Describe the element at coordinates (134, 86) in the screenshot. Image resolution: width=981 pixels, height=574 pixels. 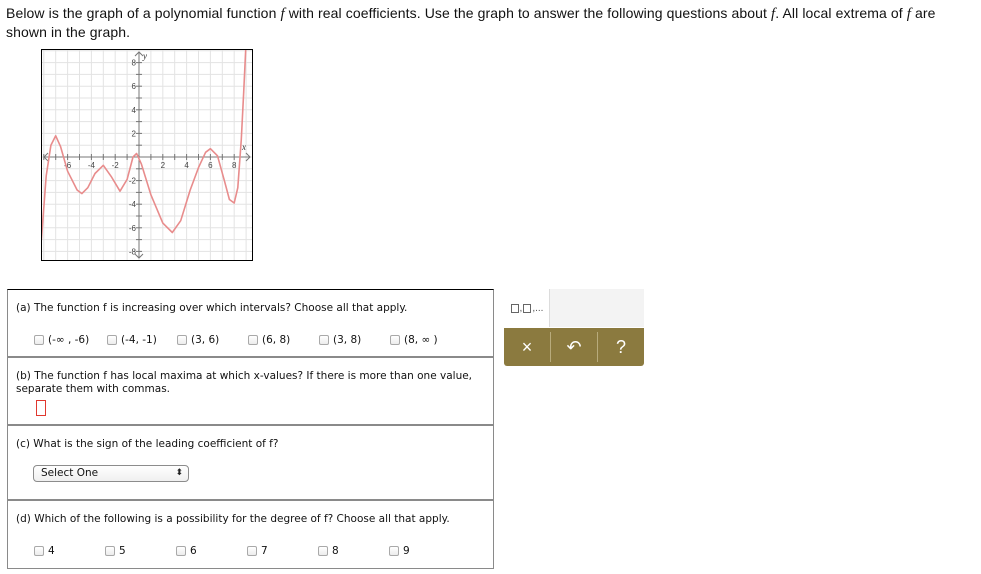
I see `y-tick-label: 6` at that location.